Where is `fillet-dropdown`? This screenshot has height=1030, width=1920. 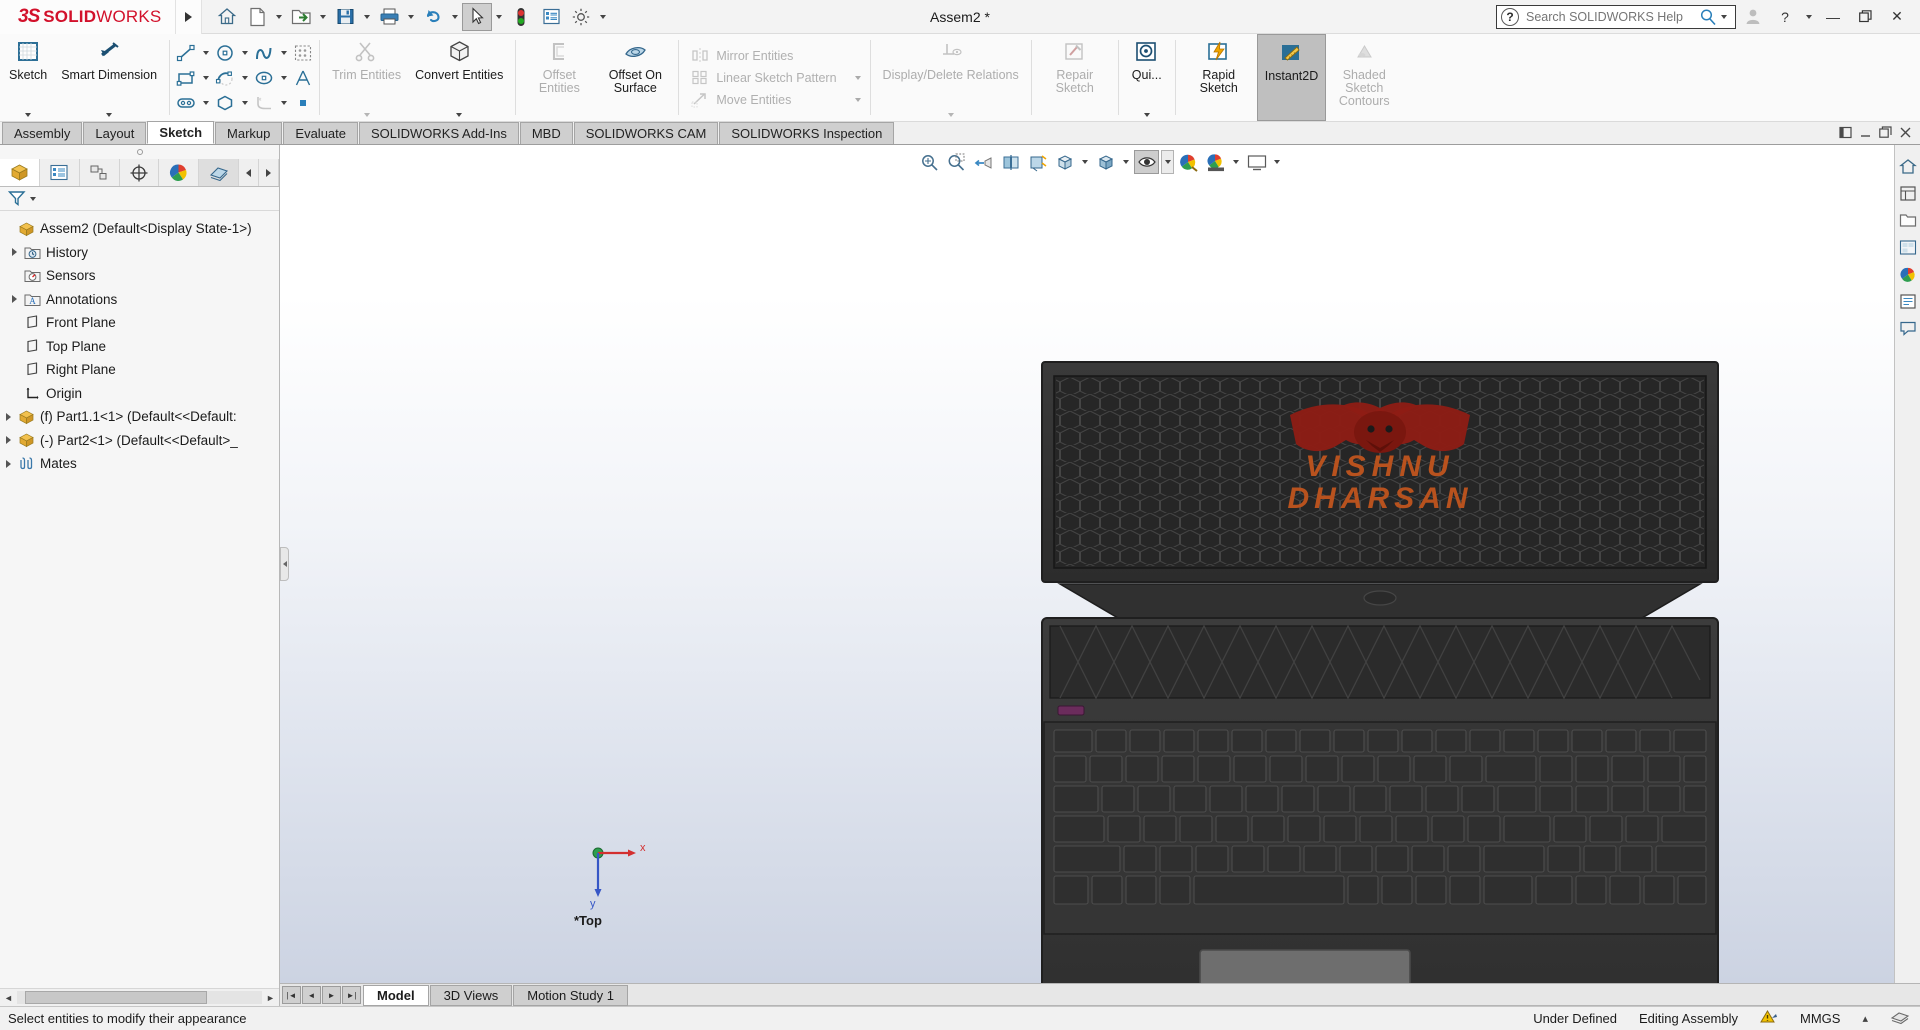
fillet-dropdown is located at coordinates (283, 103).